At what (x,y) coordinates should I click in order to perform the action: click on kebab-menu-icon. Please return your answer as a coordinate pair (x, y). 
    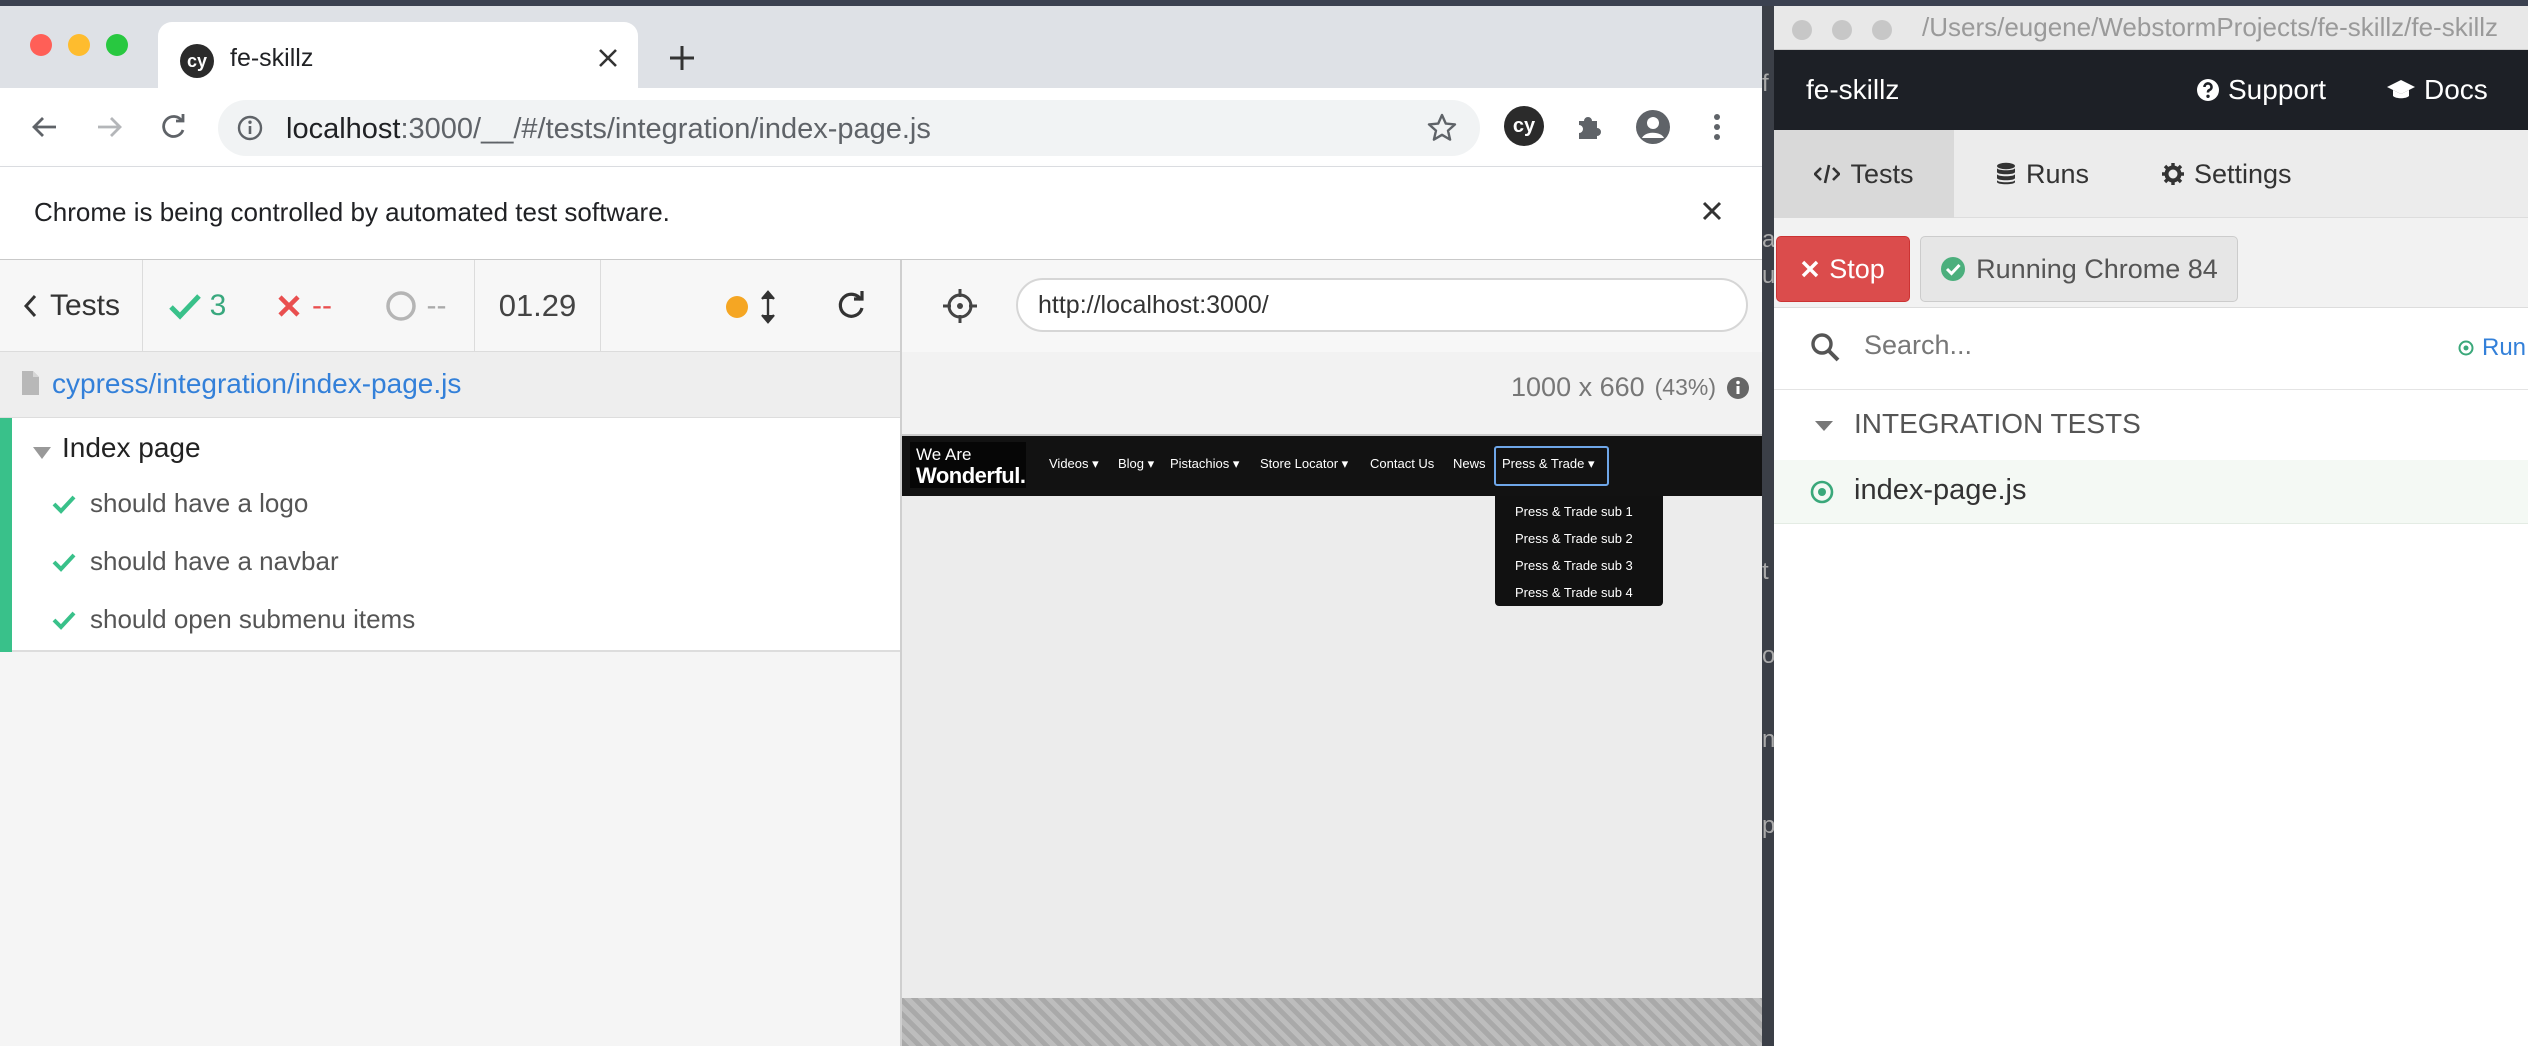
    Looking at the image, I should click on (1717, 127).